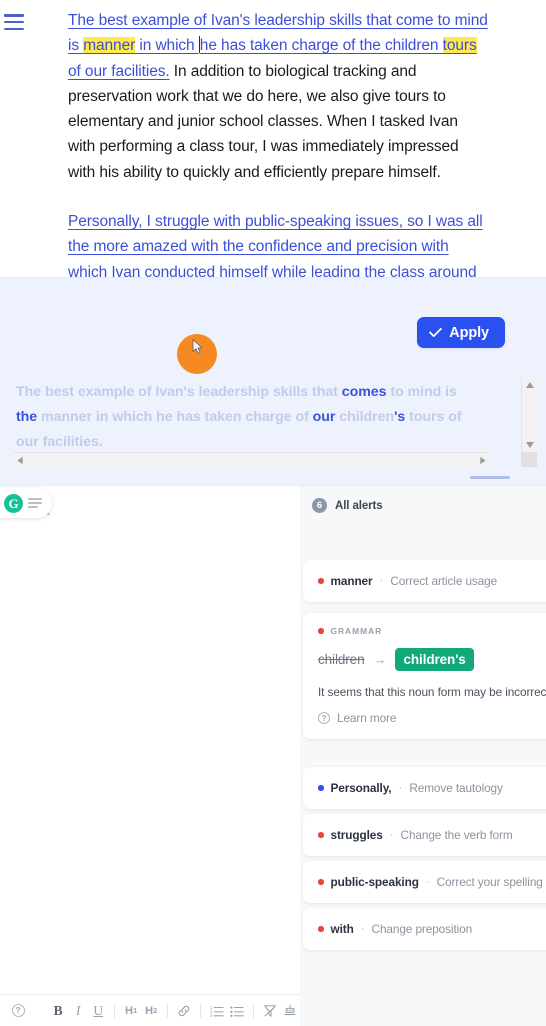  I want to click on heading-1-button: H1, so click(131, 1011).